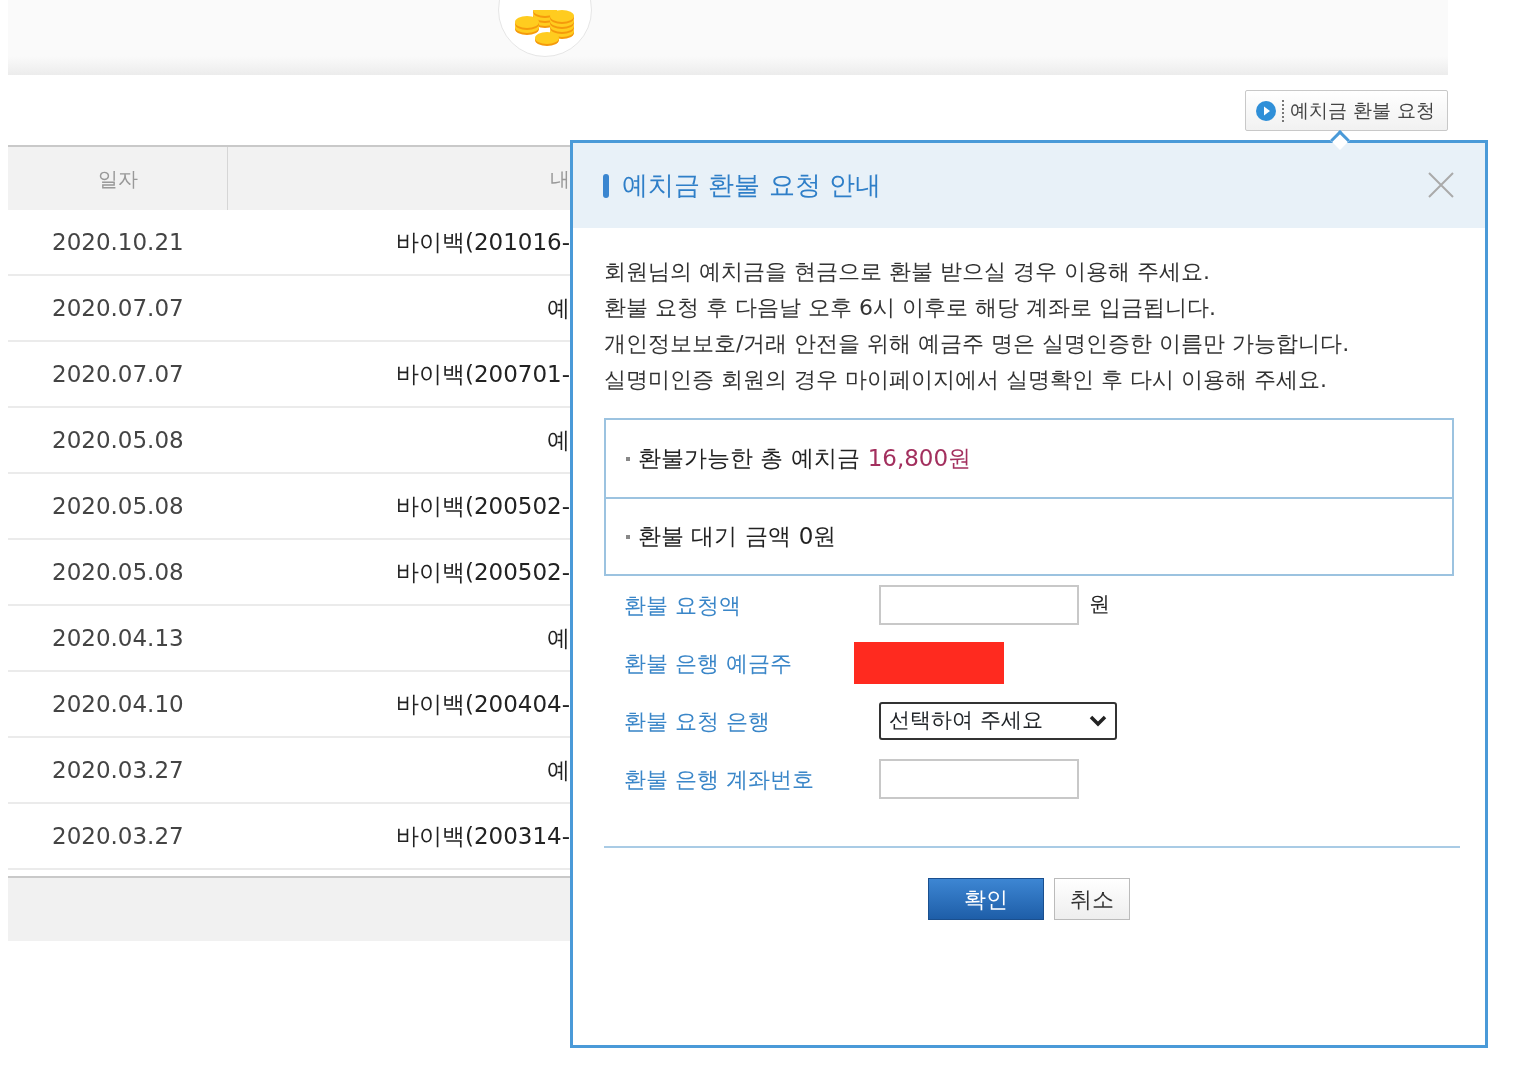 Image resolution: width=1532 pixels, height=1088 pixels. What do you see at coordinates (977, 344) in the screenshot?
I see `notice-text: 개인정보보호/거래 안전을 위해 예금주 명은 실명인증한 이름만 가능합니다.` at bounding box center [977, 344].